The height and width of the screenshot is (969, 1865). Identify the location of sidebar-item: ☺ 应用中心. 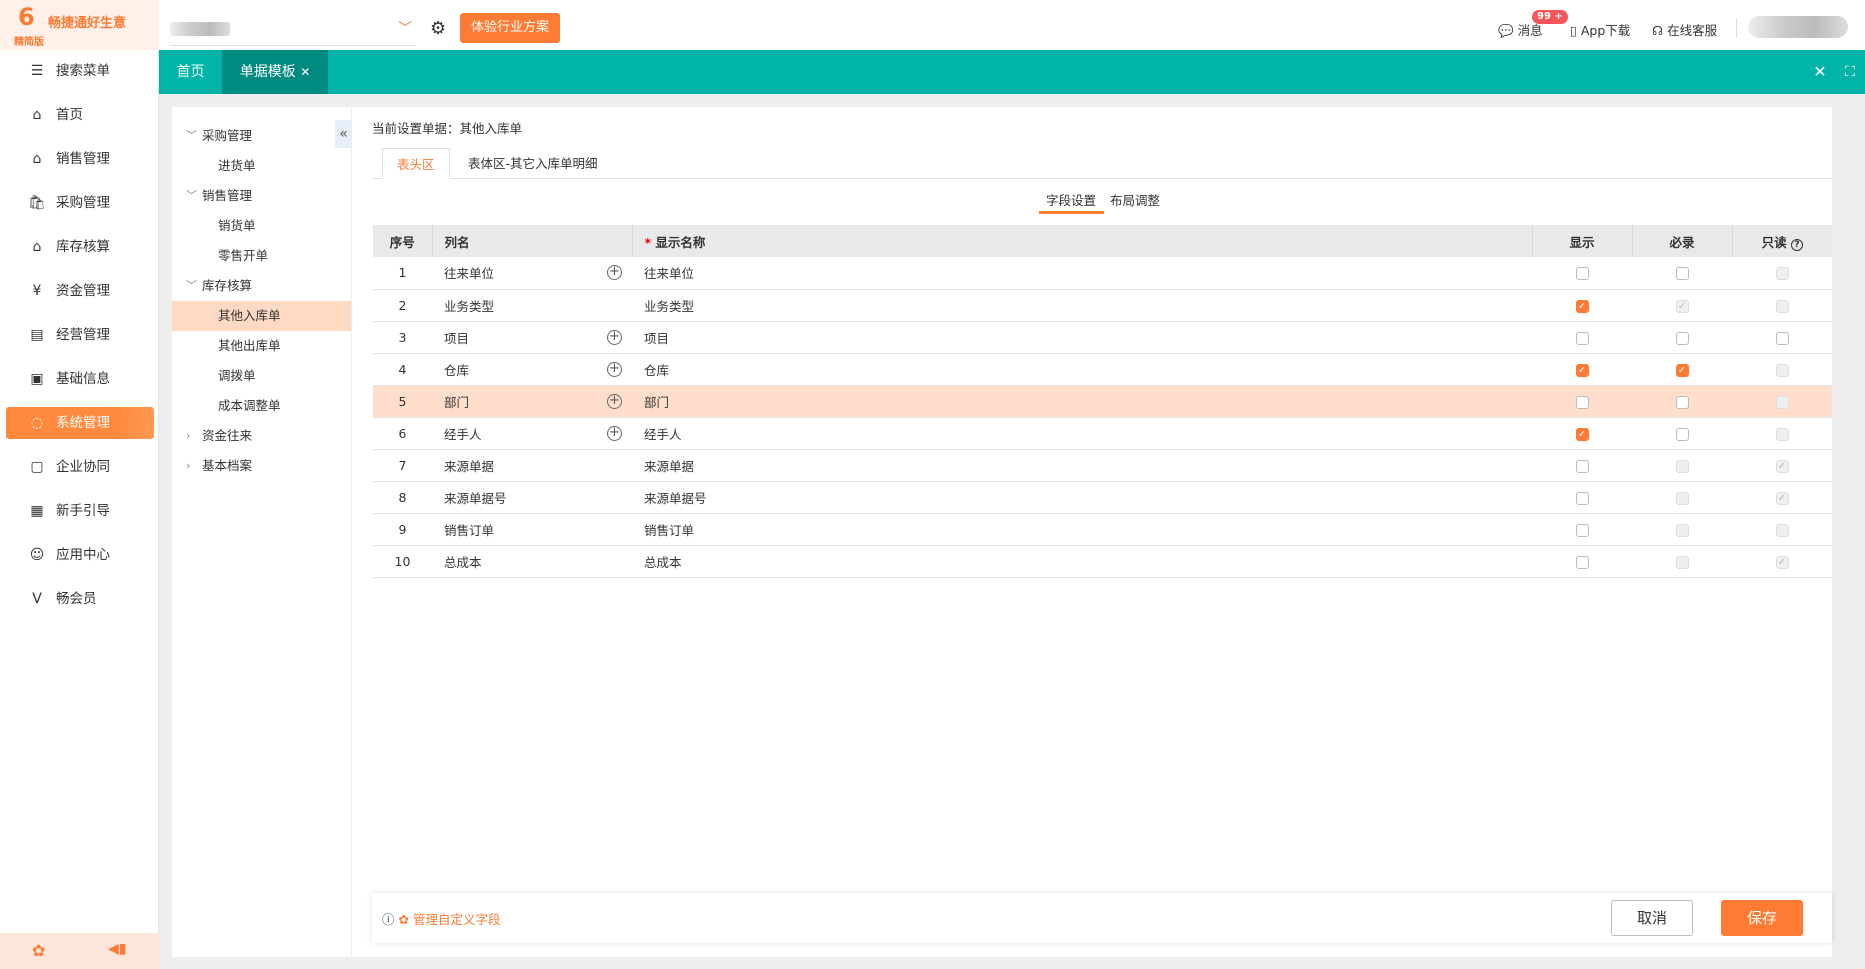
(80, 555).